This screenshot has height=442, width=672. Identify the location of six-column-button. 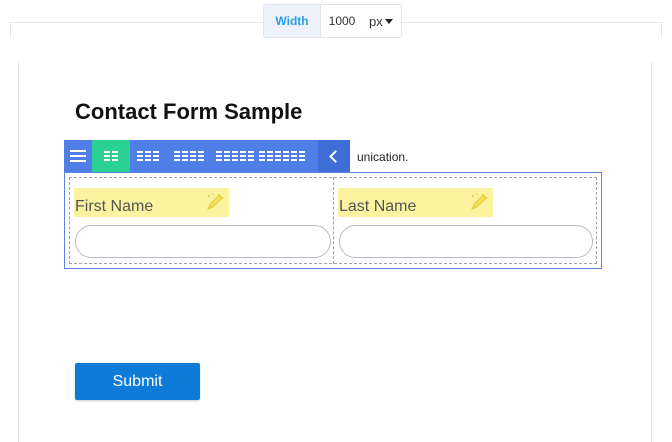
(282, 156).